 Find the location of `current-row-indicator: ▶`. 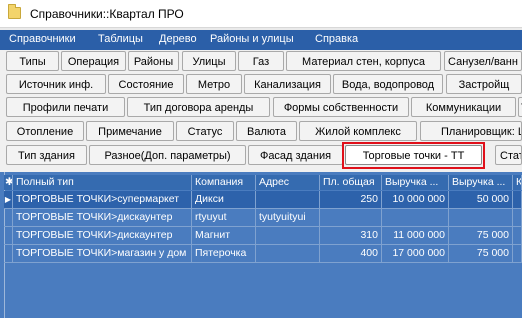

current-row-indicator: ▶ is located at coordinates (8, 199).